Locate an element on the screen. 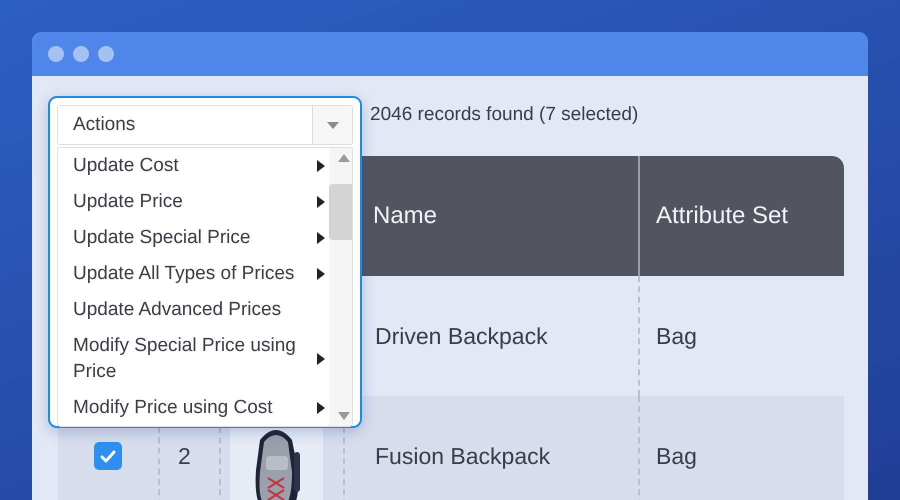 This screenshot has height=500, width=900. menu-item: Modify Price using Cost is located at coordinates (193, 408).